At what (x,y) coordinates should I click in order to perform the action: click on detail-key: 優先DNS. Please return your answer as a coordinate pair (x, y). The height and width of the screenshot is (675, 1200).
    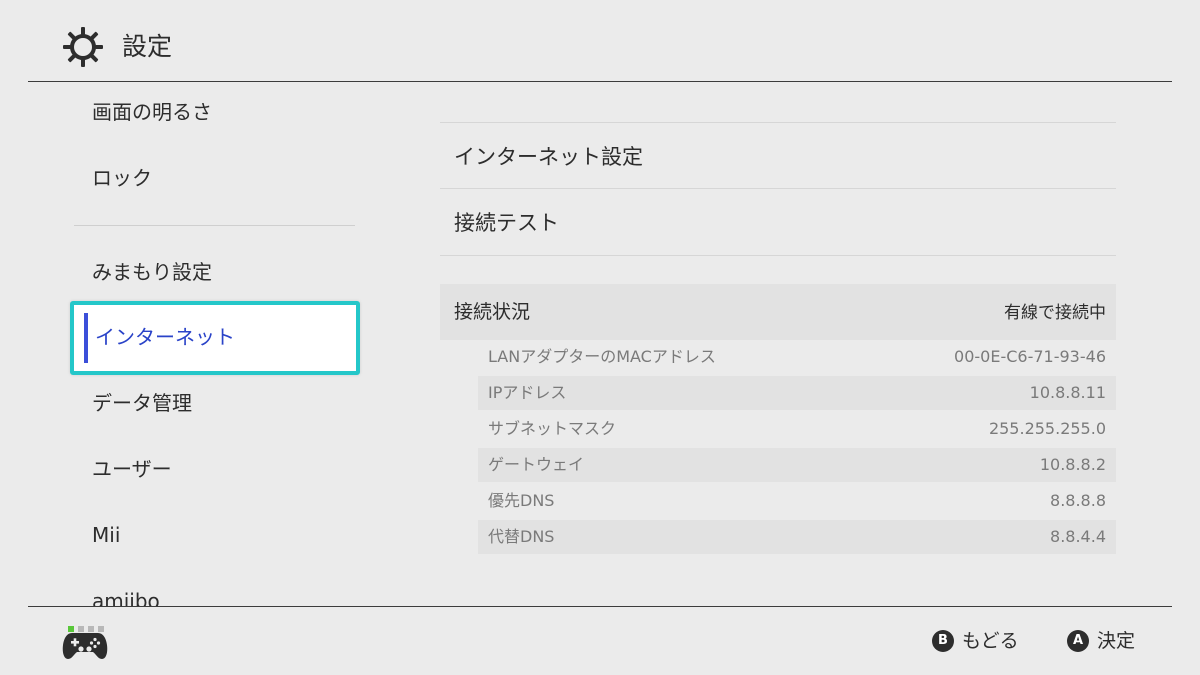
    Looking at the image, I should click on (521, 500).